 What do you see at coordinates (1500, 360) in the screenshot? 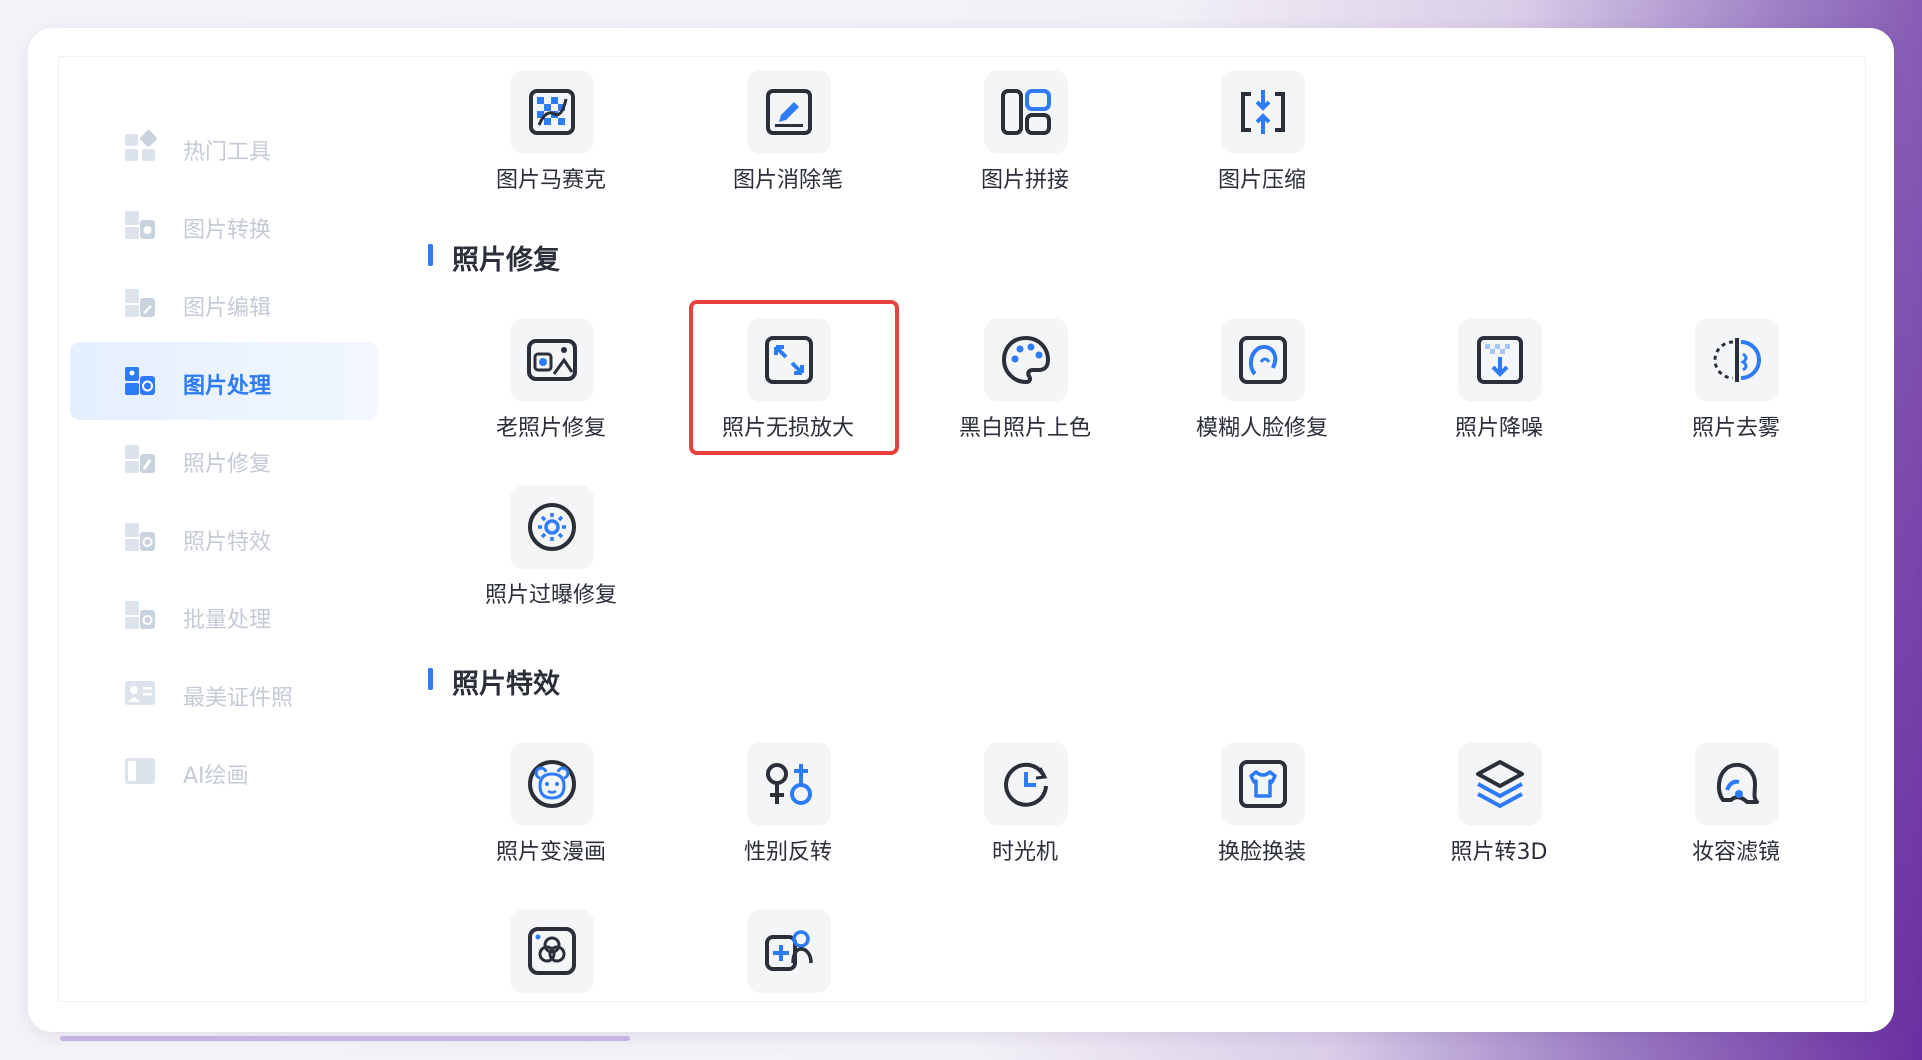
I see `denoise-icon` at bounding box center [1500, 360].